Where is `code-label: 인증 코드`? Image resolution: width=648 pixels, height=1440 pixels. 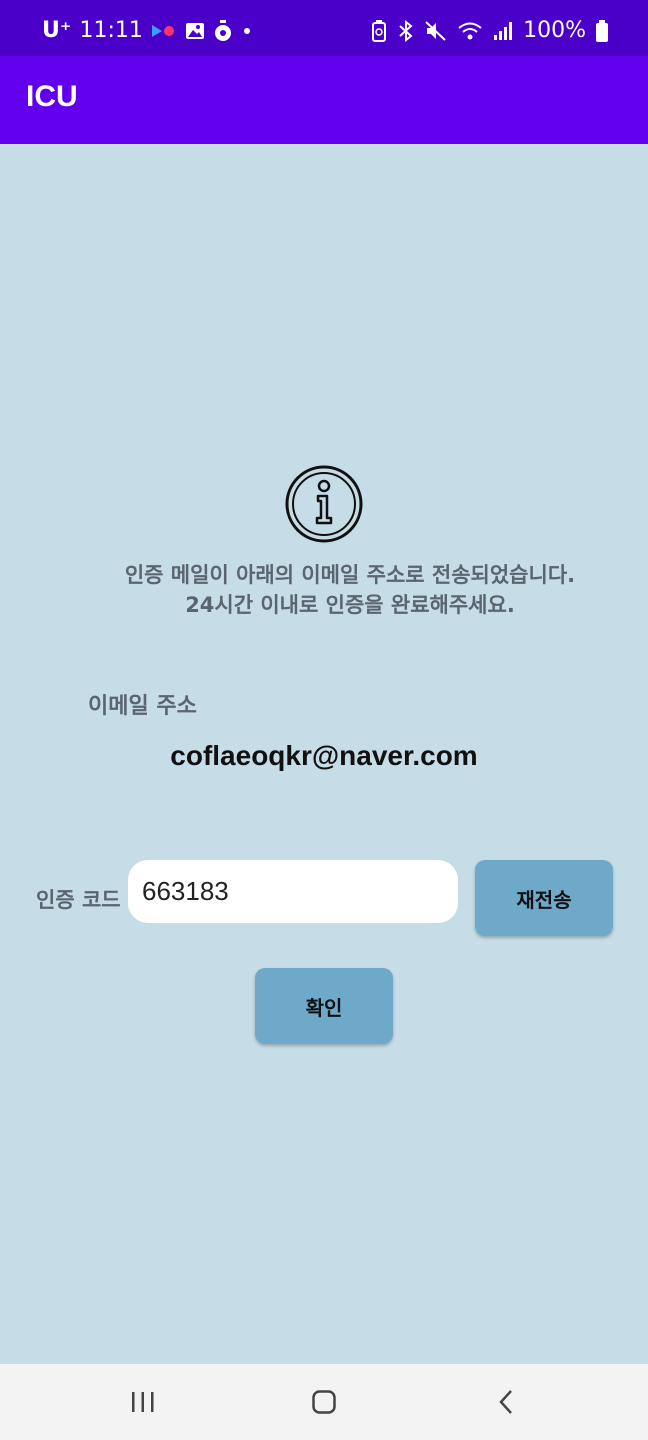 code-label: 인증 코드 is located at coordinates (78, 900).